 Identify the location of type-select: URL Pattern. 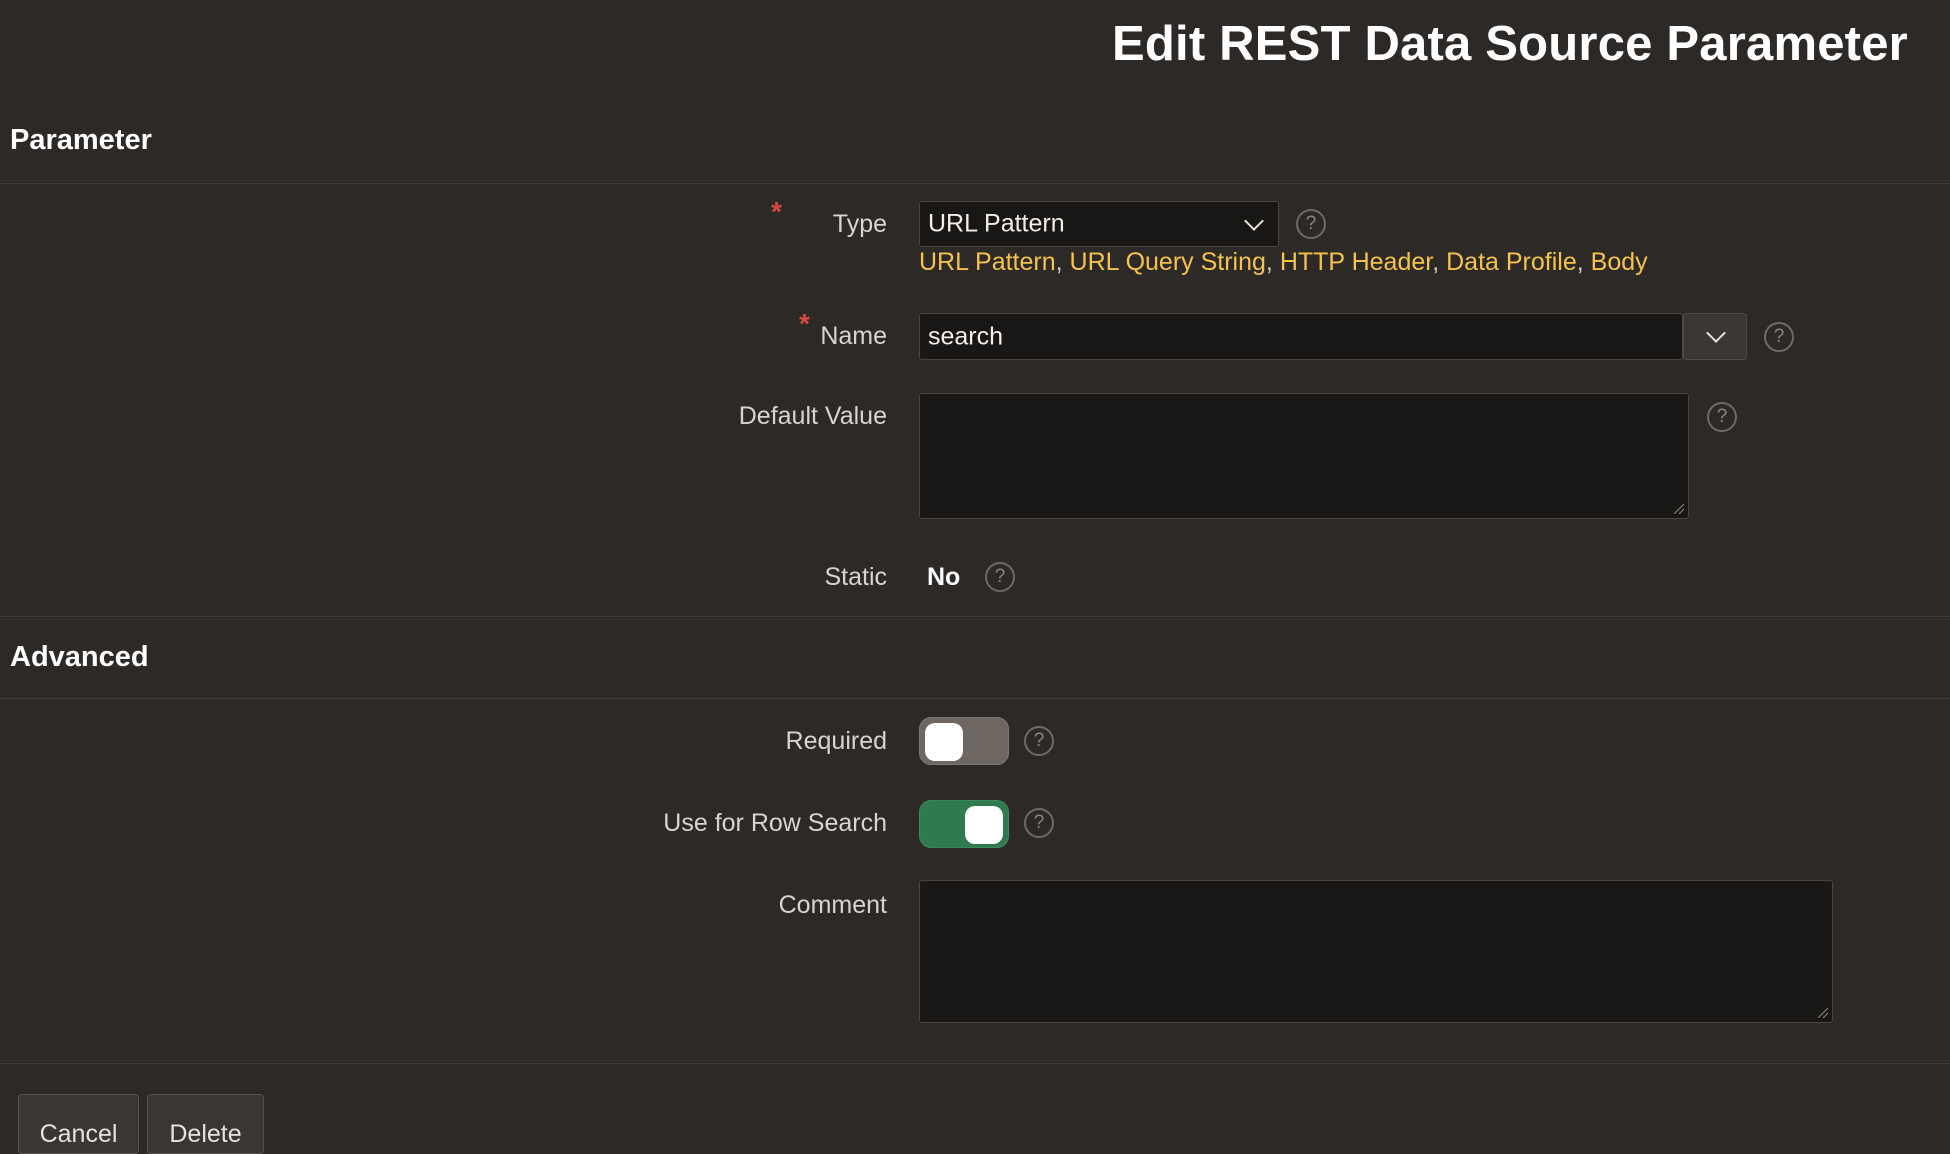
(1099, 224).